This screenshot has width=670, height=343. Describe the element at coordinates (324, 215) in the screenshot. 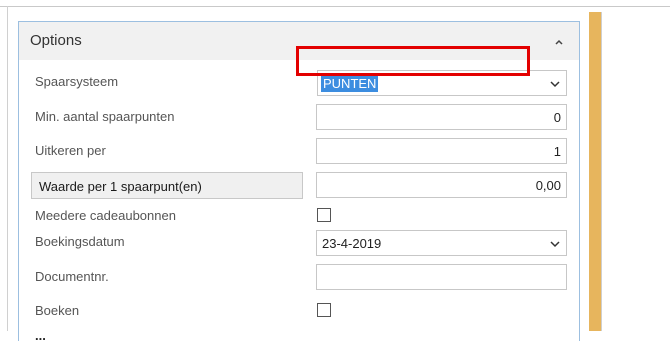

I see `meedere-cadeaubonnen-checkbox` at that location.